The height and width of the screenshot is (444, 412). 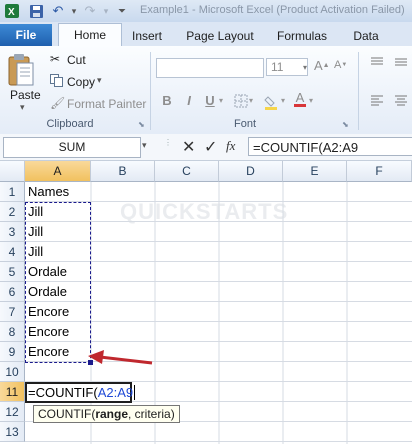 What do you see at coordinates (220, 36) in the screenshot?
I see `tab-page-layout: Page Layout` at bounding box center [220, 36].